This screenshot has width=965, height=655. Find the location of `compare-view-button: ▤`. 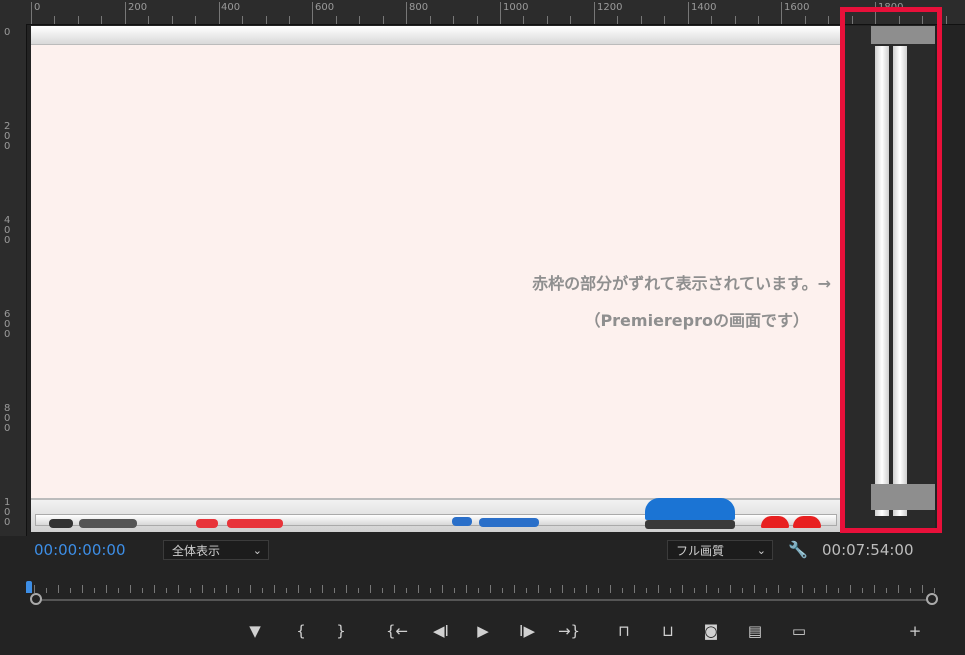

compare-view-button: ▤ is located at coordinates (755, 631).